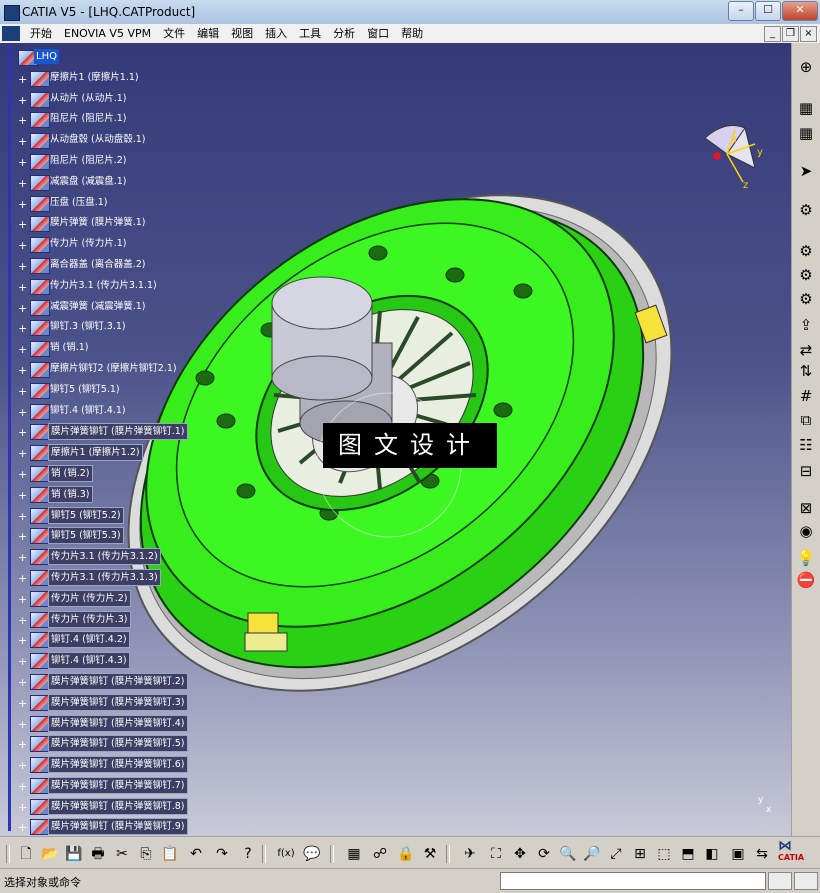  Describe the element at coordinates (430, 854) in the screenshot. I see `tools-icon: ⚒` at that location.